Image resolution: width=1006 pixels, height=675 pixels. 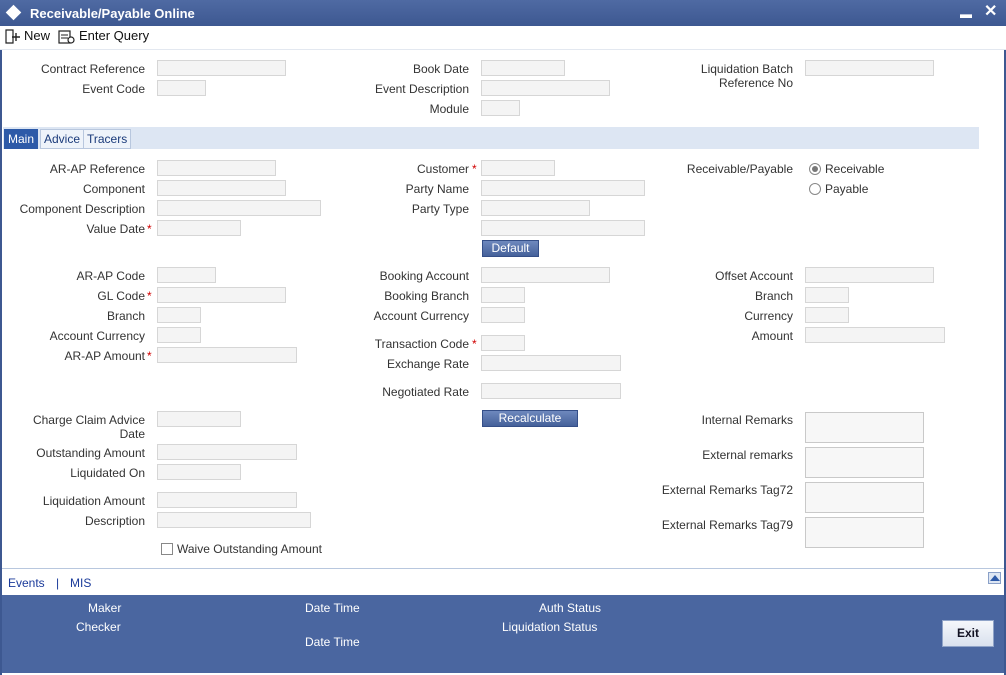 What do you see at coordinates (115, 229) in the screenshot?
I see `value-date-label: Value Date` at bounding box center [115, 229].